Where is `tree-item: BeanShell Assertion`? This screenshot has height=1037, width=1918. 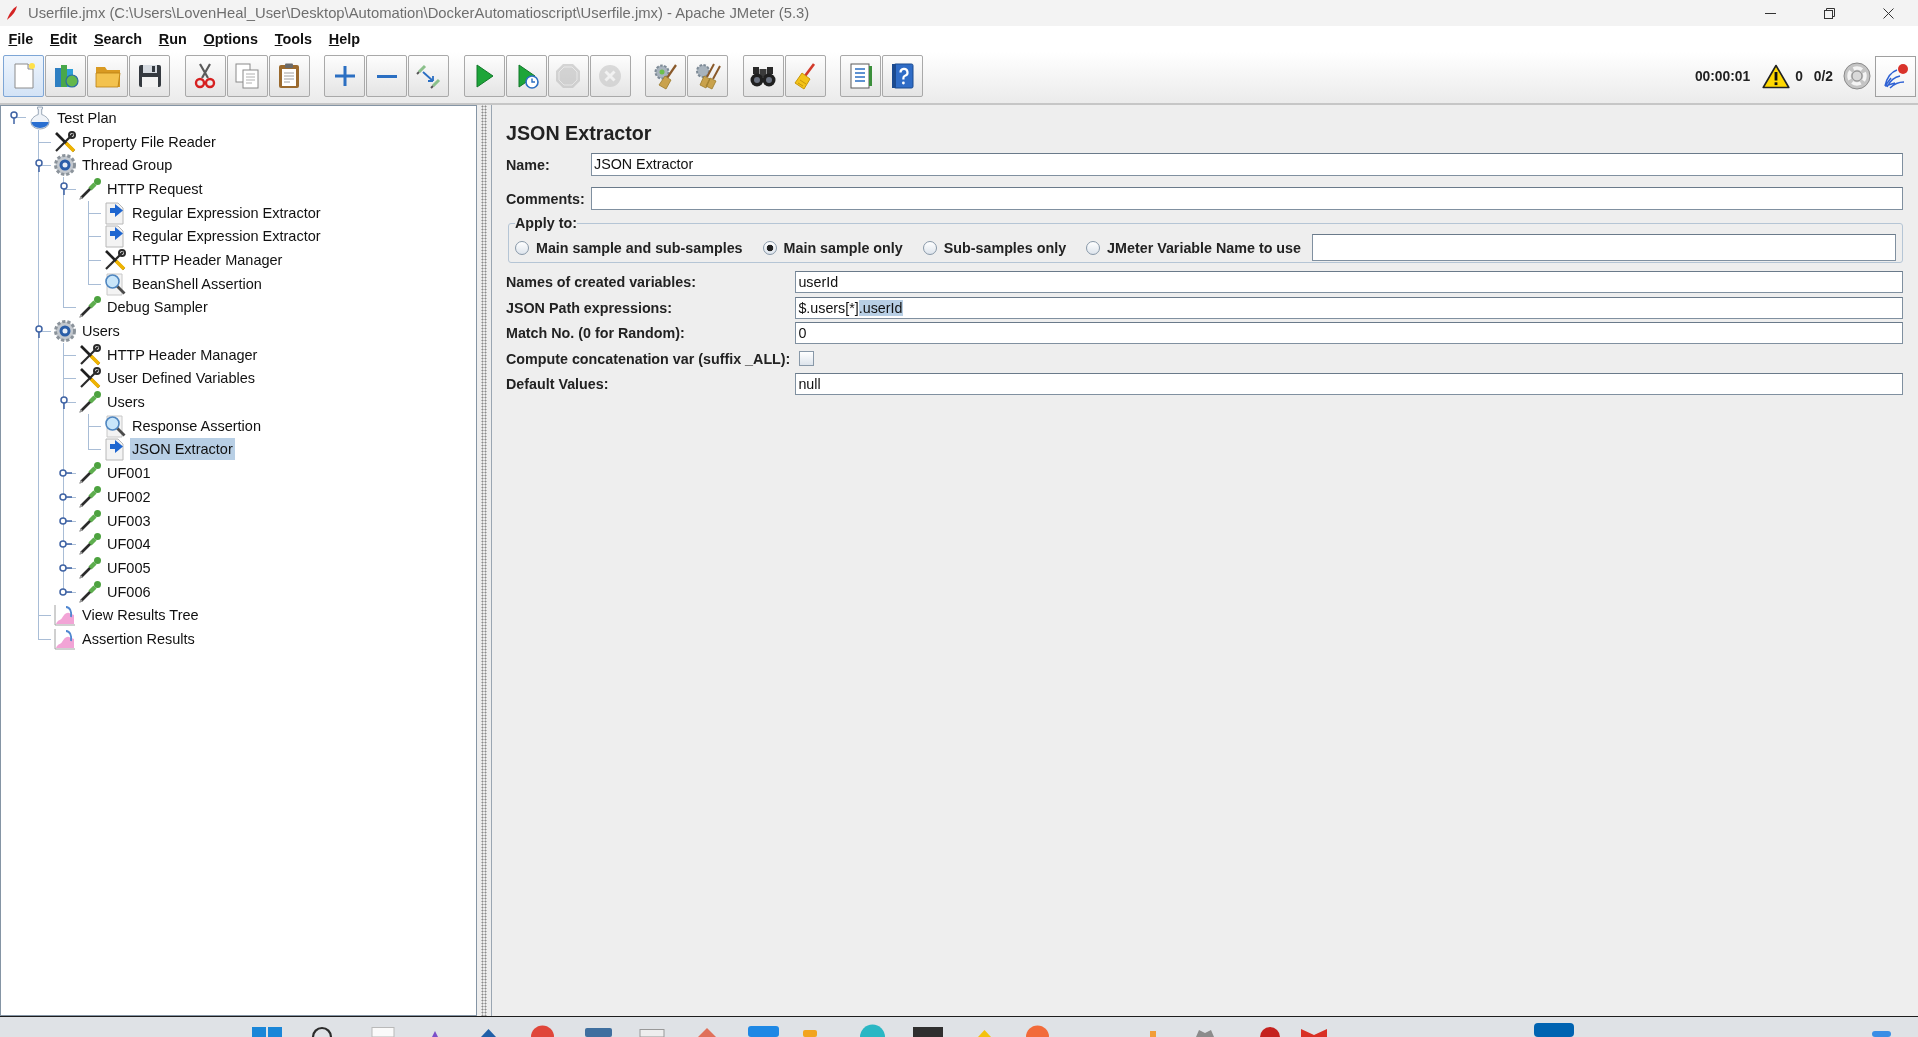 tree-item: BeanShell Assertion is located at coordinates (197, 283).